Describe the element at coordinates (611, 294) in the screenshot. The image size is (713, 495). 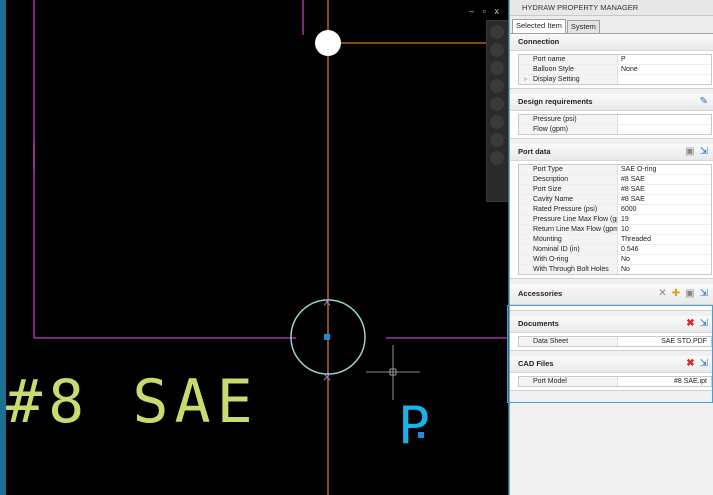
I see `accessories-header: Accessories ✕ ✚ ▣ ⇲` at that location.